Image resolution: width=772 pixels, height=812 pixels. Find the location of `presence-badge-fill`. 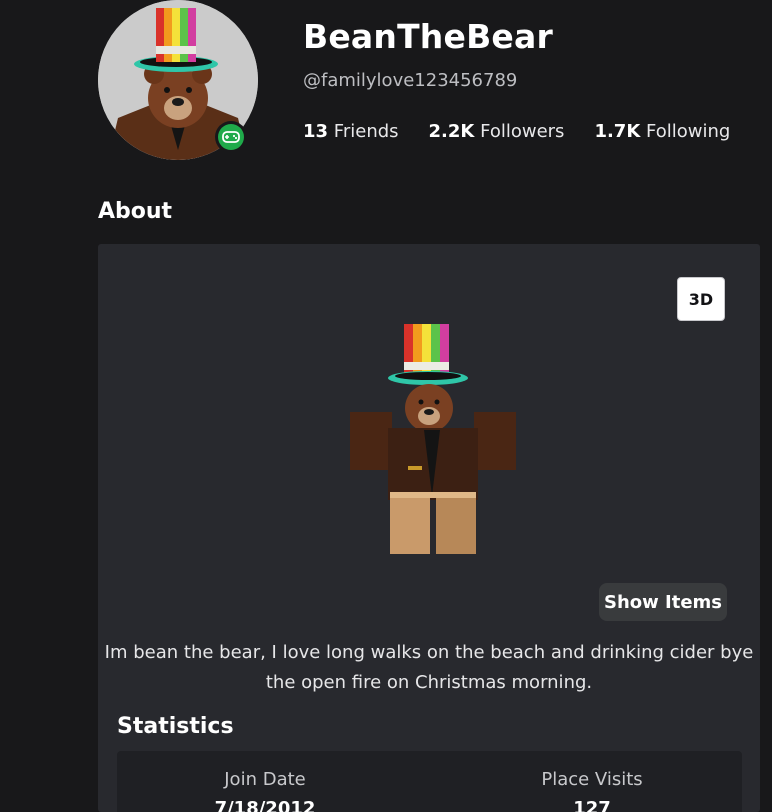

presence-badge-fill is located at coordinates (231, 137).